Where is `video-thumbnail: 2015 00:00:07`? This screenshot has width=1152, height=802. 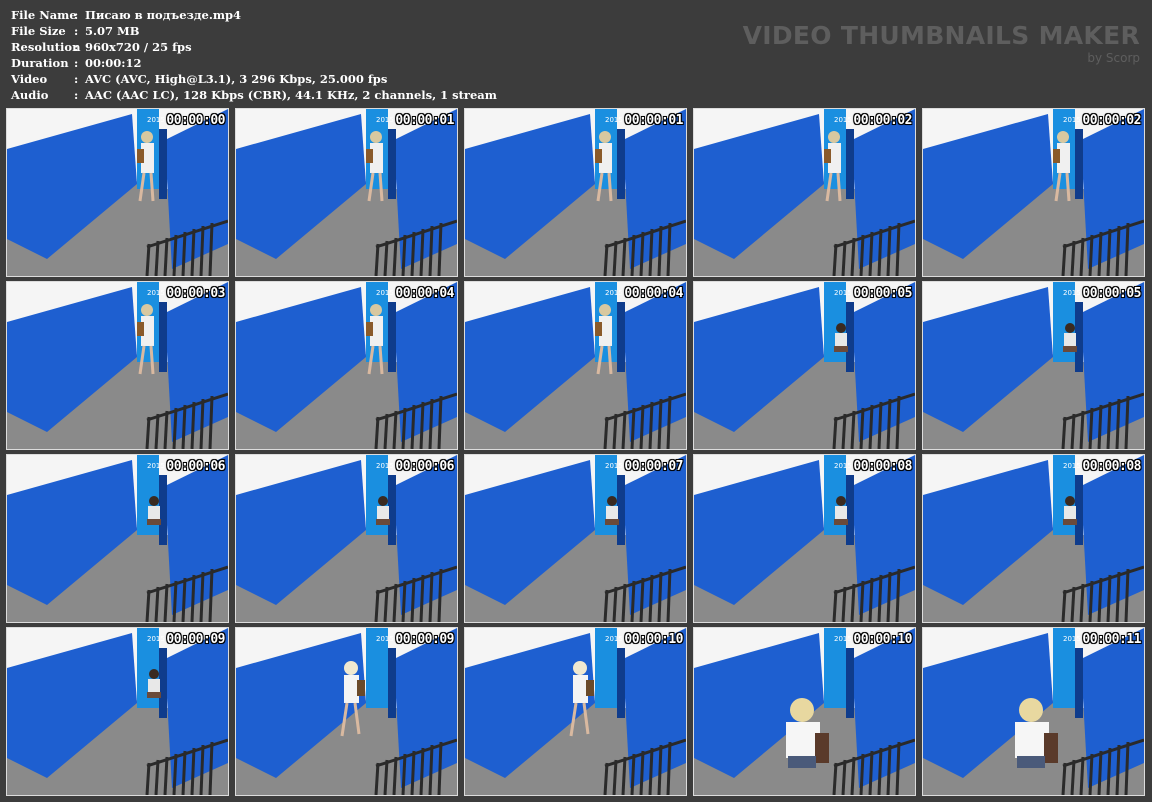 video-thumbnail: 2015 00:00:07 is located at coordinates (575, 538).